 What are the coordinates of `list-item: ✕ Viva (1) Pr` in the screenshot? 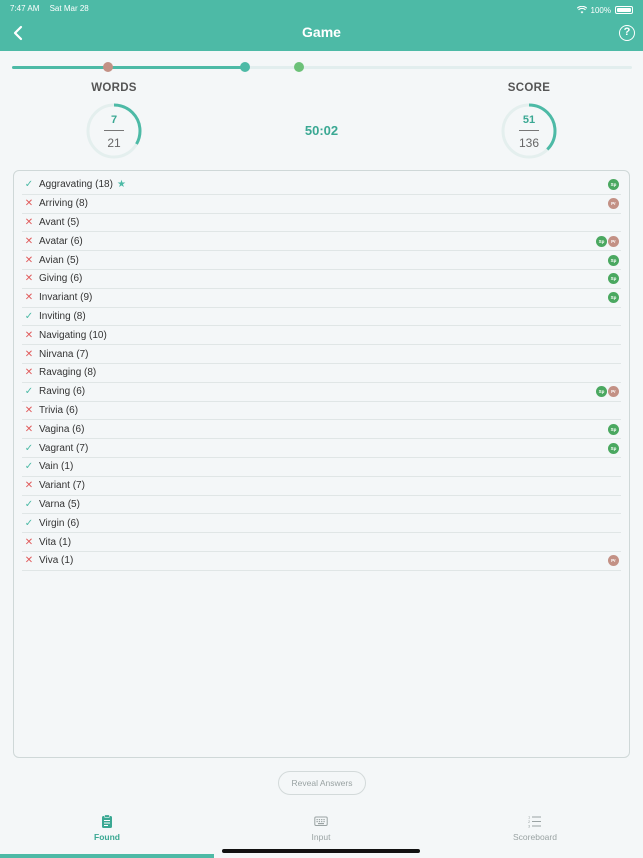 It's located at (321, 561).